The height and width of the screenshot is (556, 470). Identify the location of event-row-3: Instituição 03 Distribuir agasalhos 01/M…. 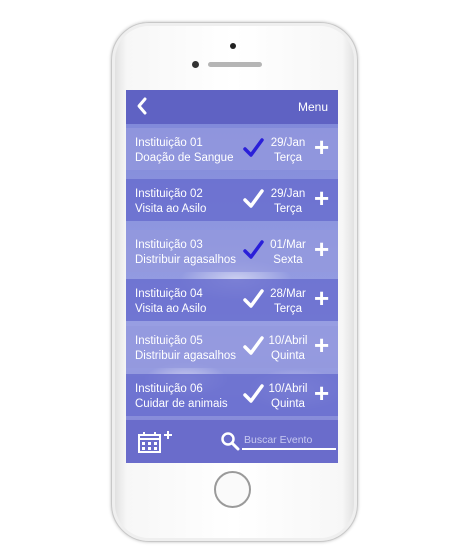
(232, 251).